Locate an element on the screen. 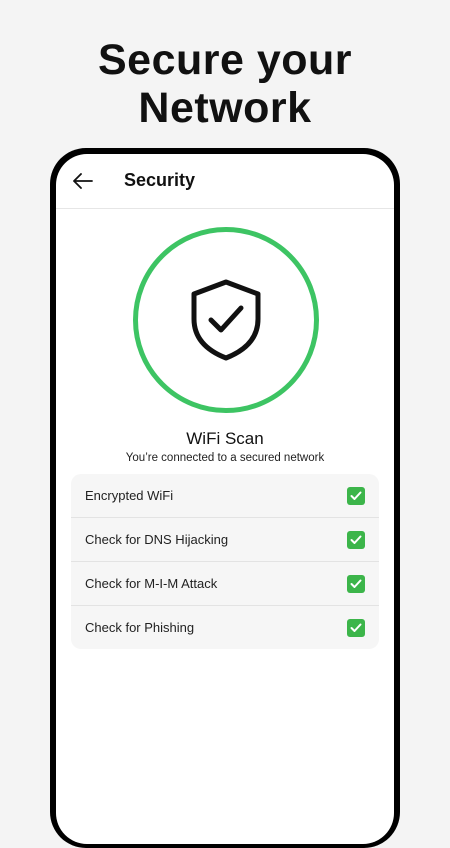  check-row-dns-hijacking: Check for DNS Hijacking is located at coordinates (225, 540).